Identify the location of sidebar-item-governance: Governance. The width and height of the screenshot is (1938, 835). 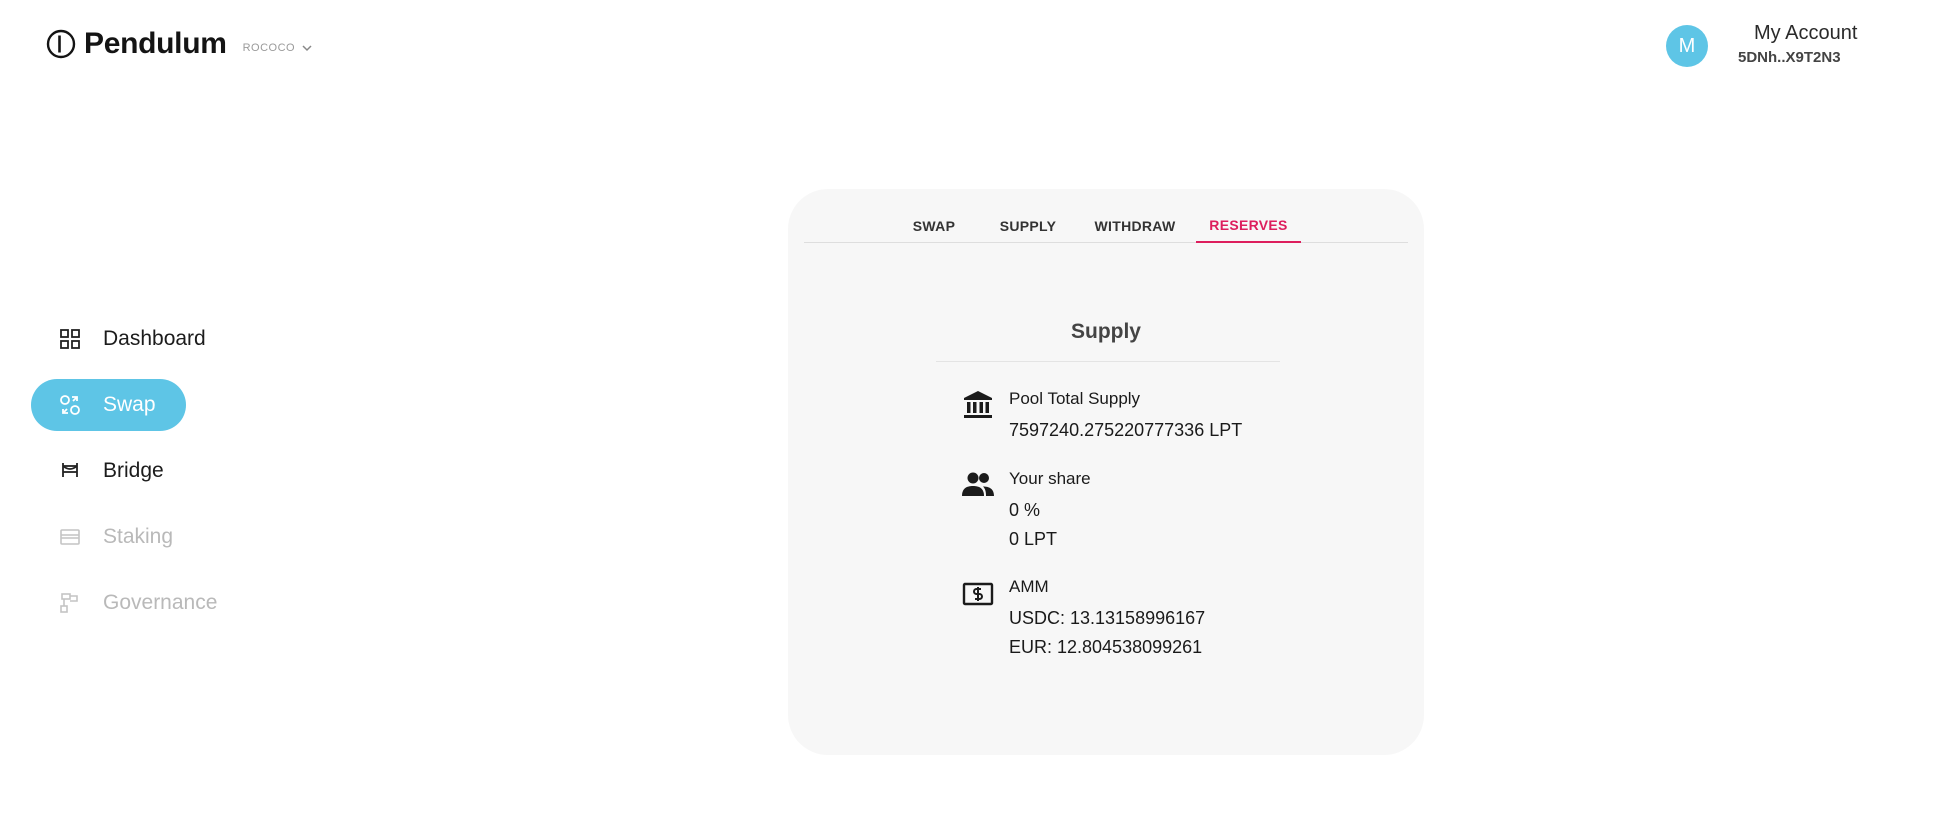
(146, 603).